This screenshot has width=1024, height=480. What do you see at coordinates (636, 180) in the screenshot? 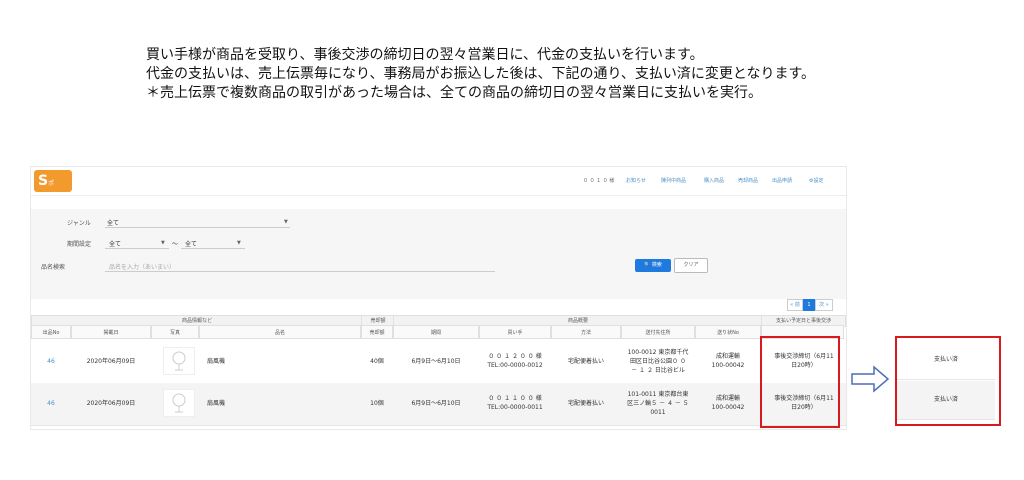
I see `nav-news: お知らせ` at bounding box center [636, 180].